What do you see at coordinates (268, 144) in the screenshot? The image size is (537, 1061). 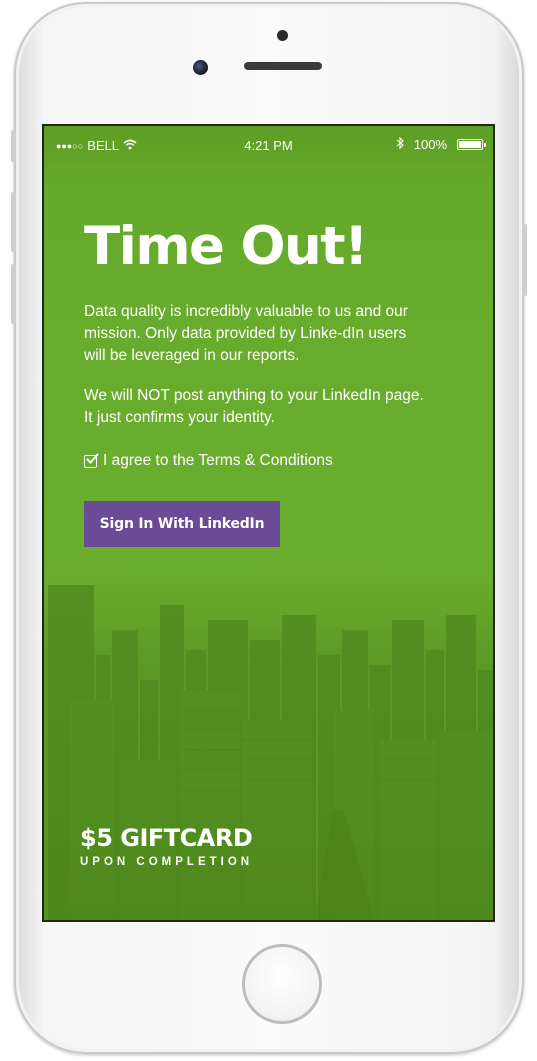 I see `status-bar: ●●●○○ BELL 4:21 PM 100%` at bounding box center [268, 144].